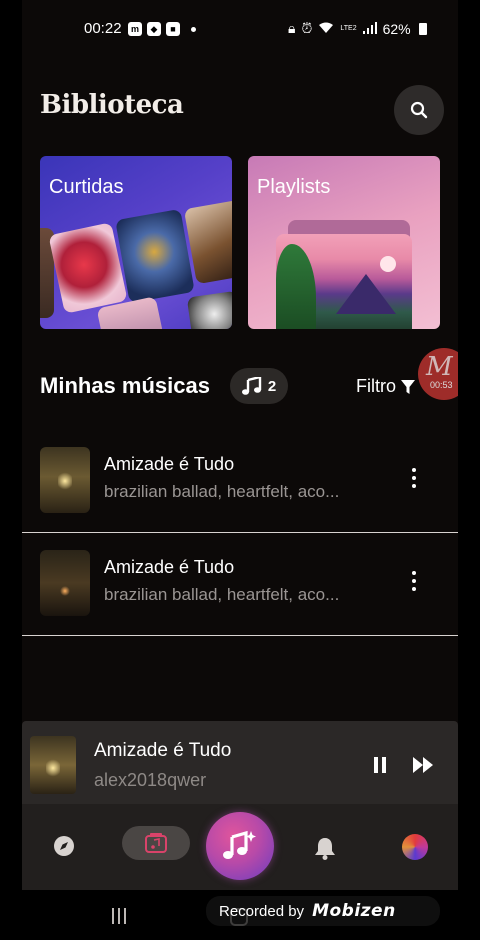  I want to click on app-notification-icon: ■, so click(173, 29).